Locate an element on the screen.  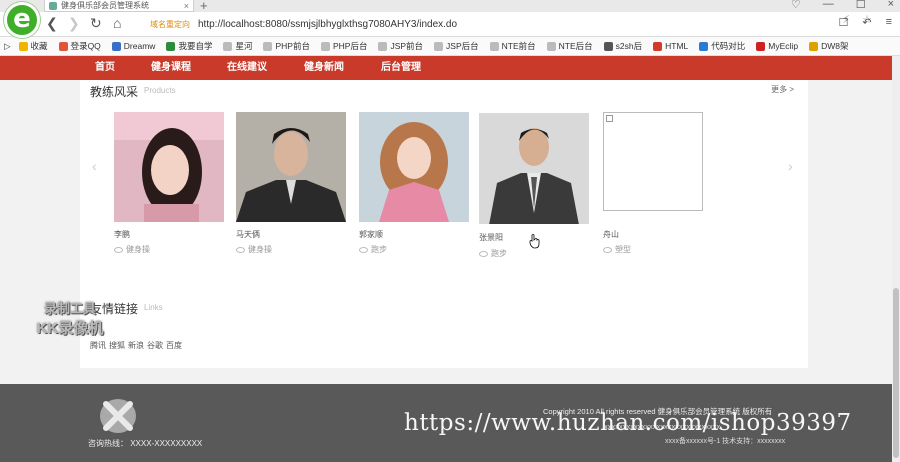
forward-button: ❯ is located at coordinates (74, 23).